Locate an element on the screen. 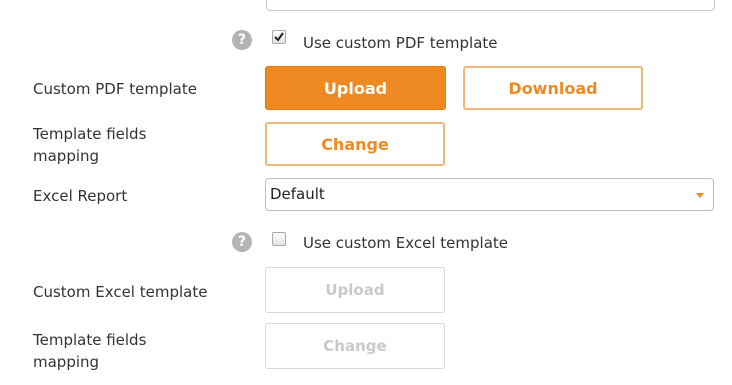 This screenshot has height=385, width=732. excel-template-fields-mapping-label-line2: mapping is located at coordinates (66, 362).